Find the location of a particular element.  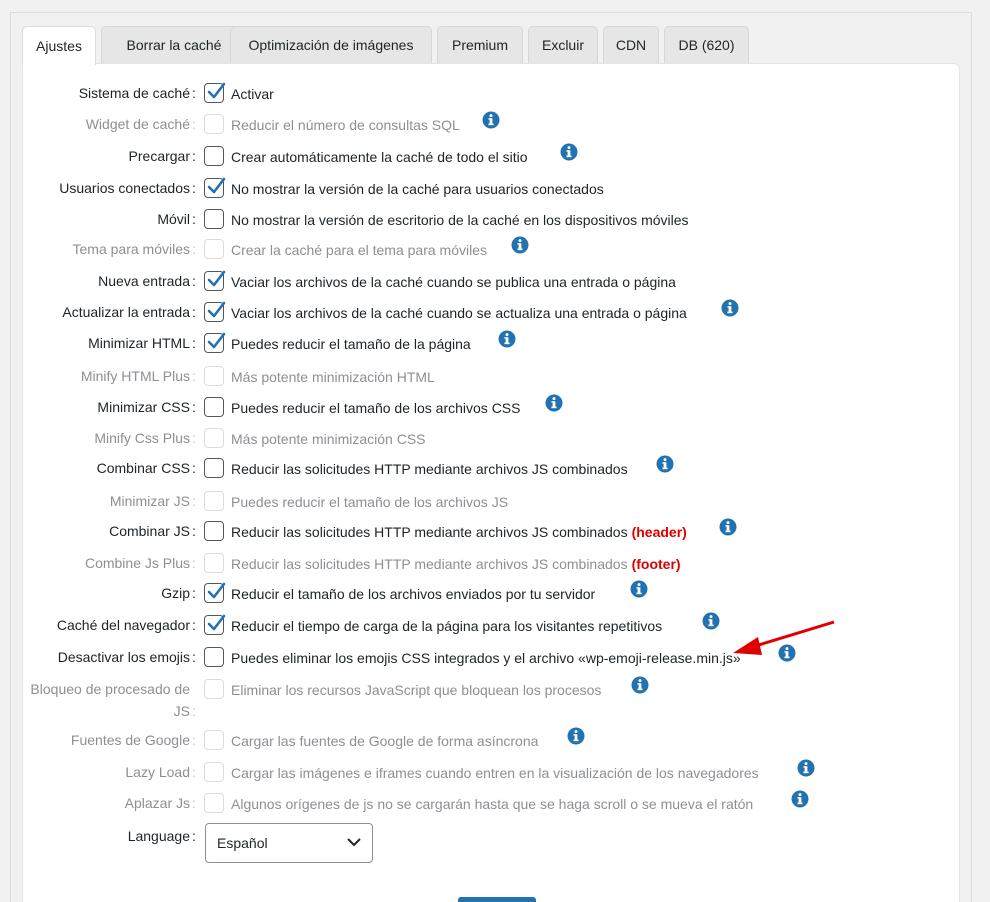

tab-label: CDN is located at coordinates (631, 45).